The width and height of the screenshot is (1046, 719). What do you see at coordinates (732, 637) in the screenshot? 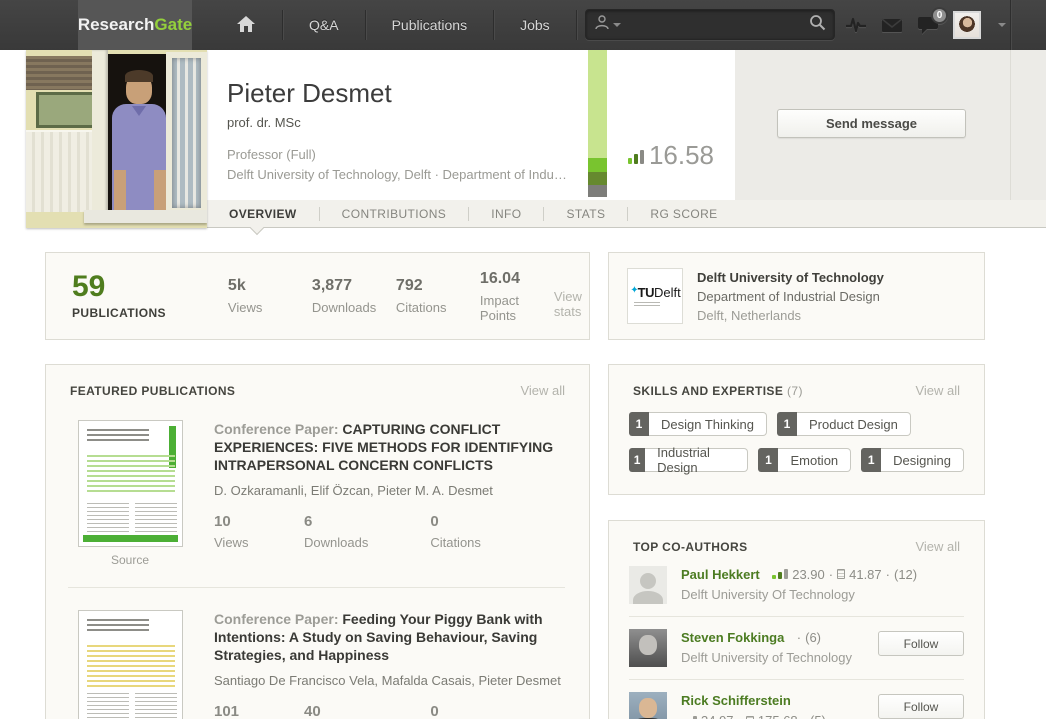
I see `coauthor-name: Steven Fokkinga` at bounding box center [732, 637].